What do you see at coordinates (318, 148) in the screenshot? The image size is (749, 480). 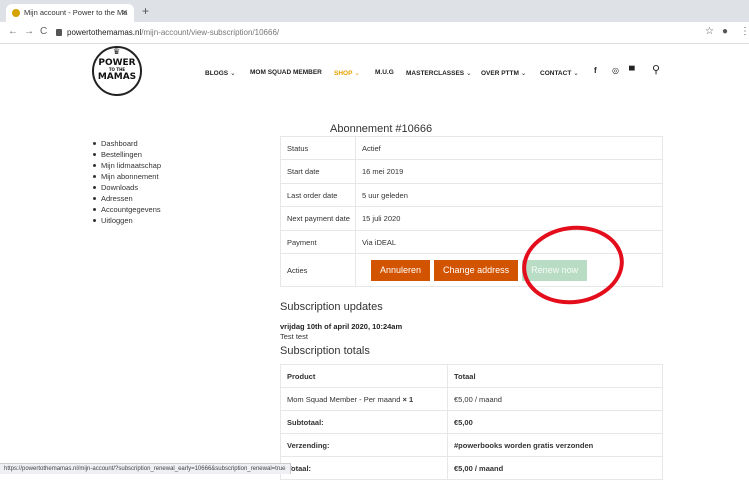 I see `status-label: Status` at bounding box center [318, 148].